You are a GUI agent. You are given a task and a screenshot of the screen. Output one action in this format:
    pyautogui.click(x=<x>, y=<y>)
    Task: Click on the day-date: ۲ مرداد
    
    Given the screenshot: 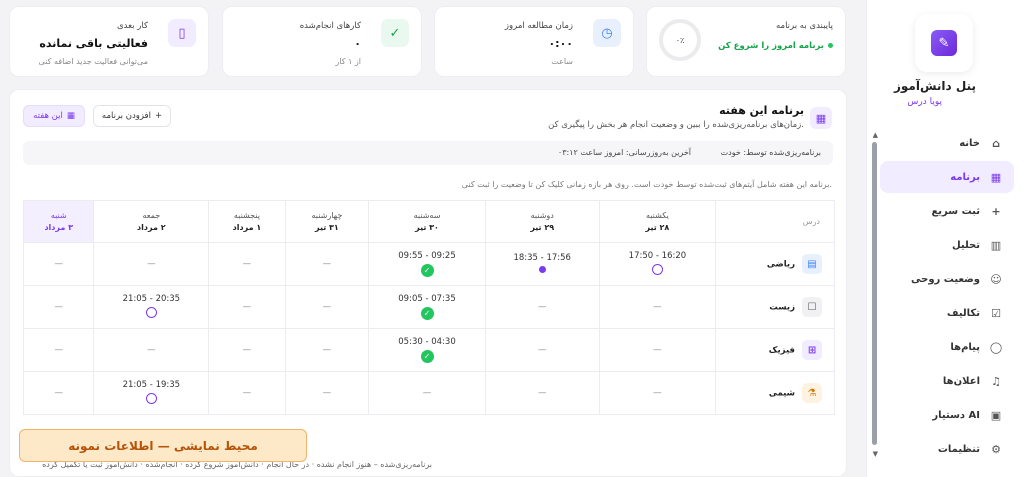 What is the action you would take?
    pyautogui.click(x=151, y=227)
    